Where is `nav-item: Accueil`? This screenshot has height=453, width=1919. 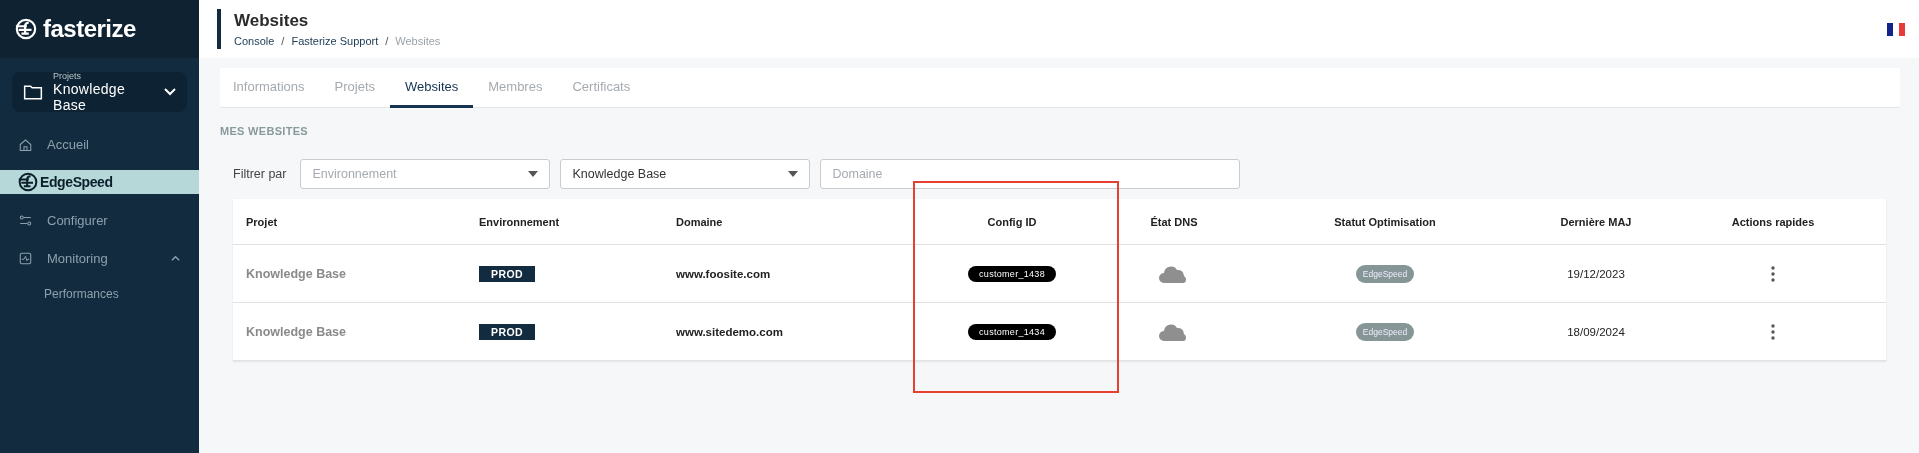
nav-item: Accueil is located at coordinates (99, 144).